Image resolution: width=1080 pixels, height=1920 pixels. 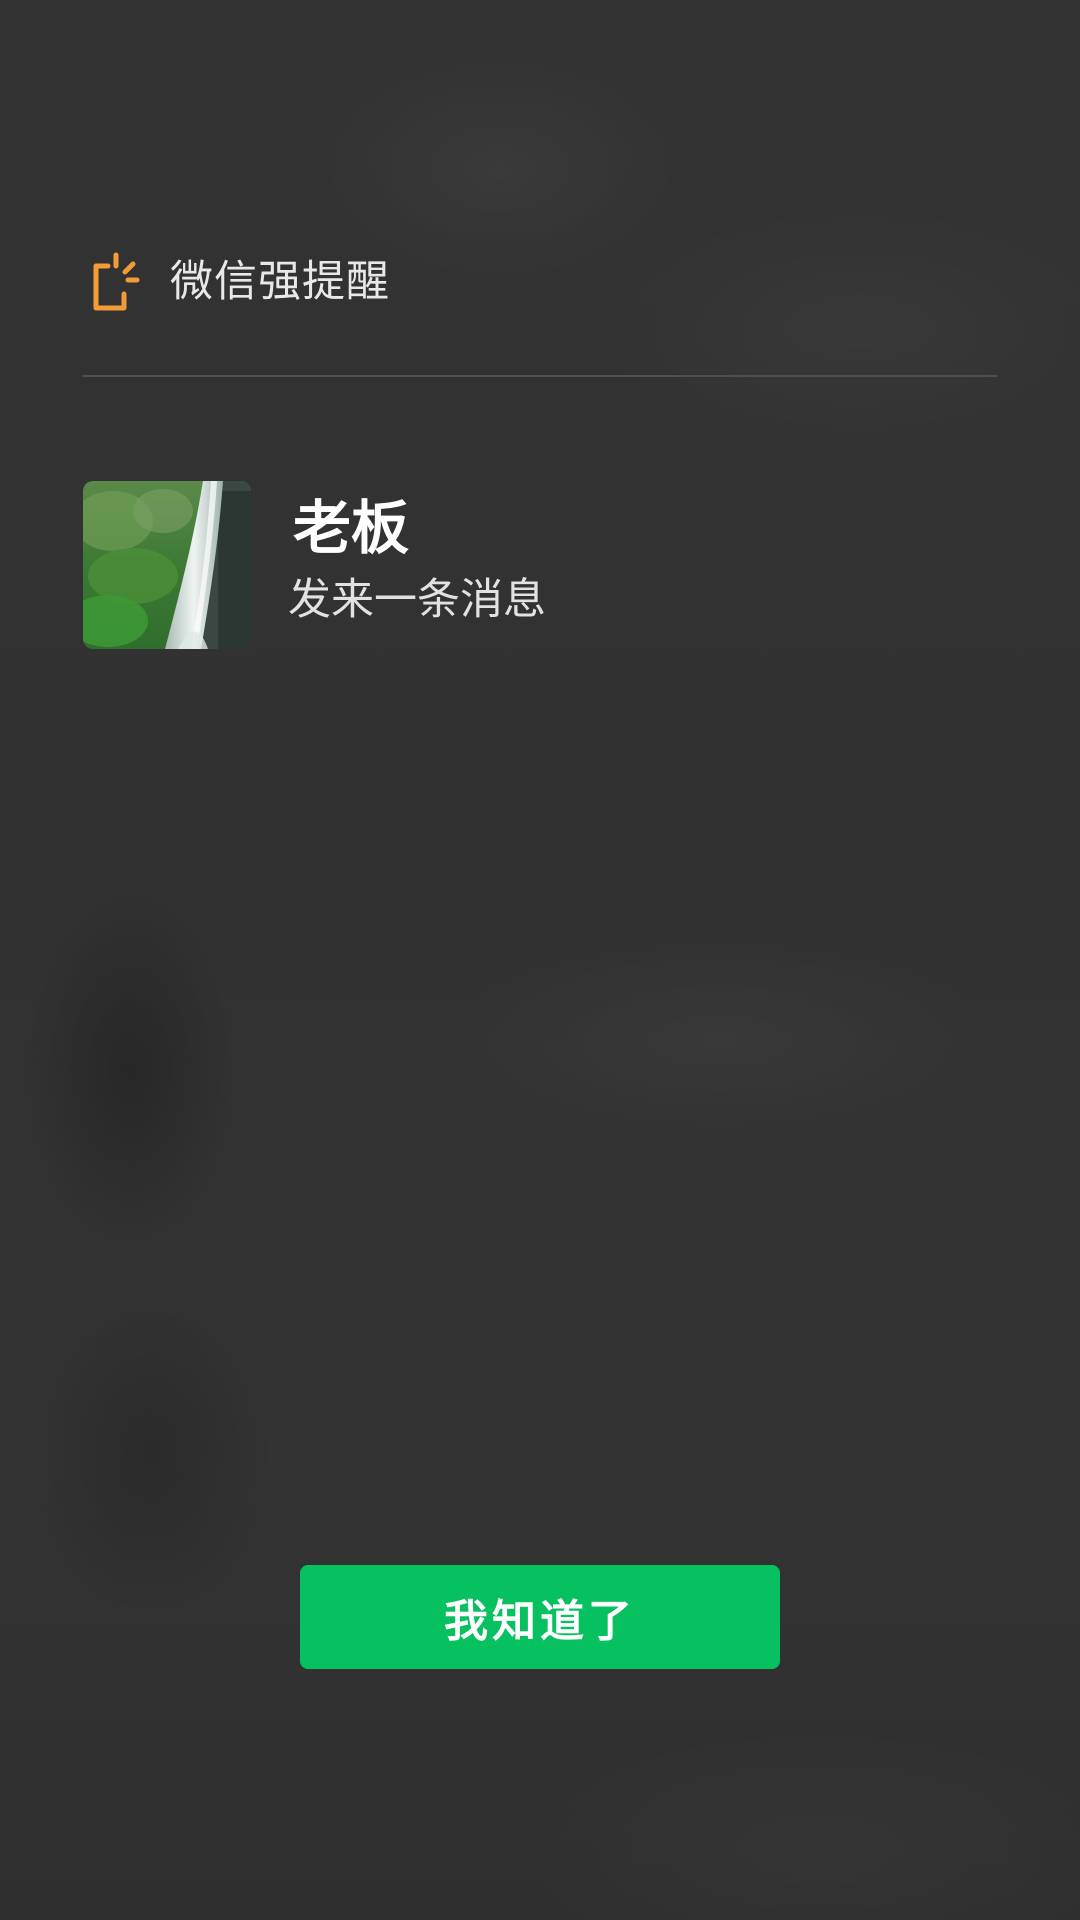 I want to click on alert-header: 微信强提醒, so click(x=240, y=282).